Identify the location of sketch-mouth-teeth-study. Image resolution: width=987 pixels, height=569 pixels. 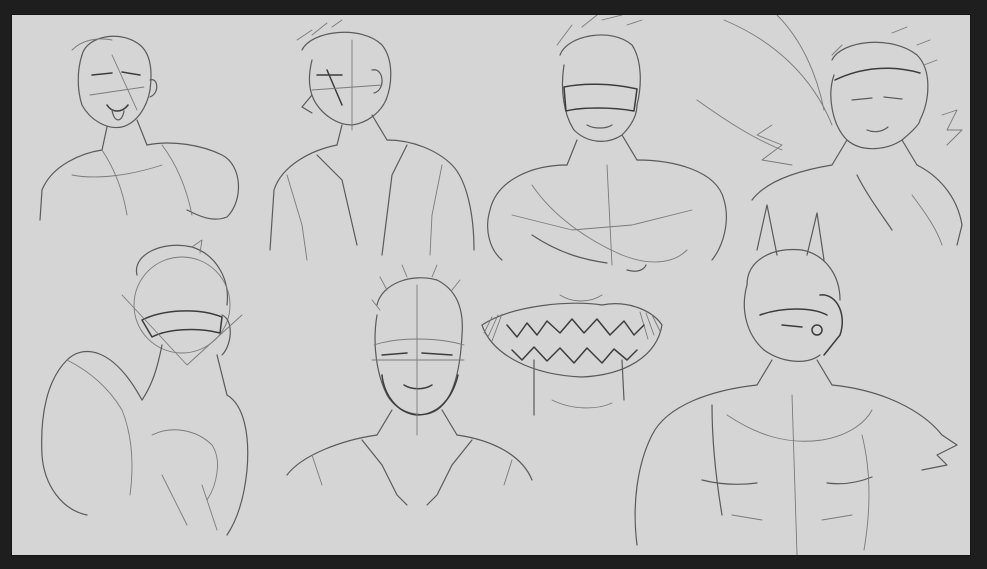
(572, 355).